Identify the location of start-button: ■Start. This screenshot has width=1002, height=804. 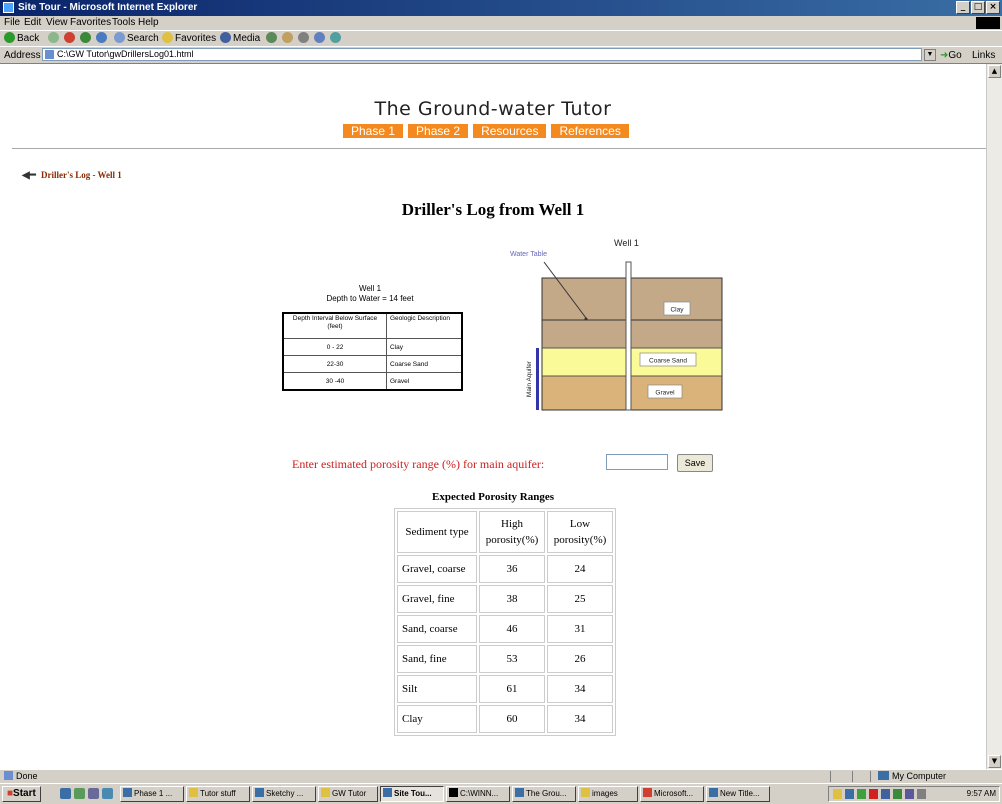
(21, 794).